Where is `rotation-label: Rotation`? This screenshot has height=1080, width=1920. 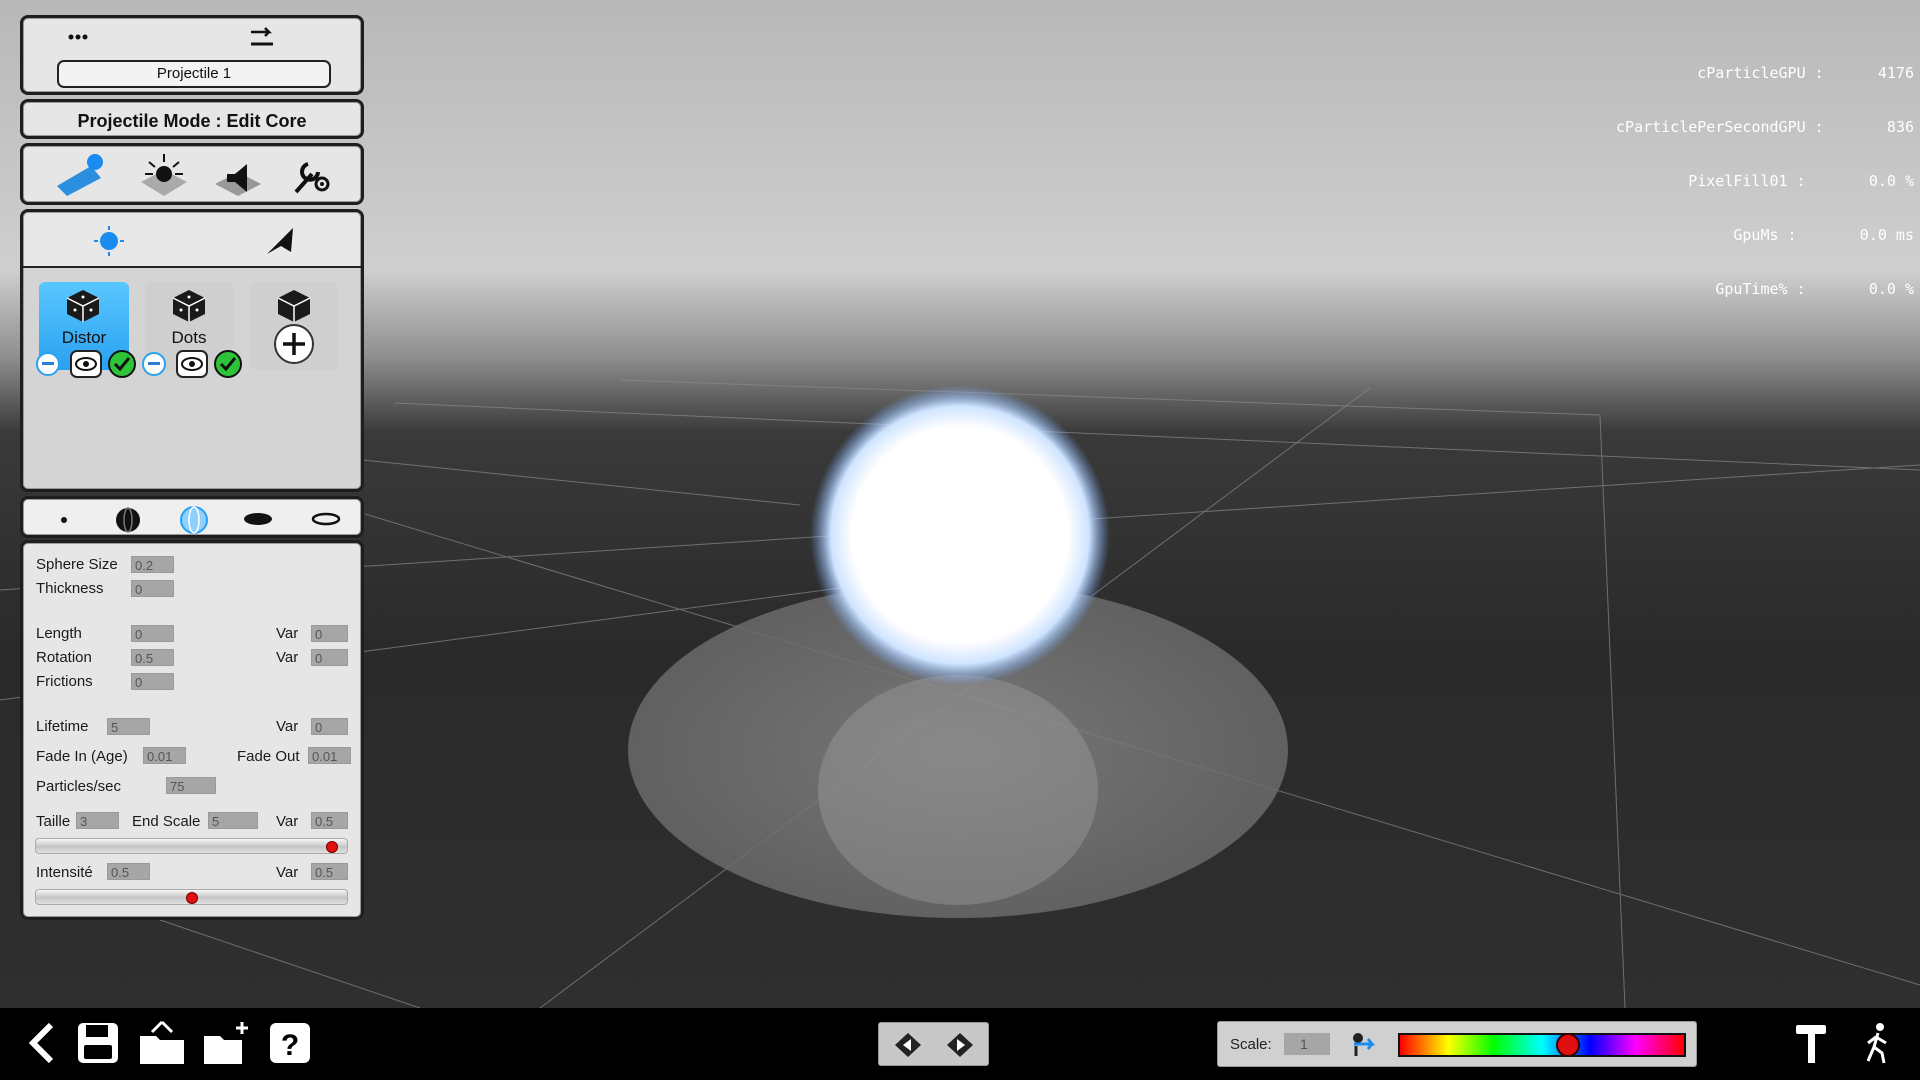 rotation-label: Rotation is located at coordinates (64, 657).